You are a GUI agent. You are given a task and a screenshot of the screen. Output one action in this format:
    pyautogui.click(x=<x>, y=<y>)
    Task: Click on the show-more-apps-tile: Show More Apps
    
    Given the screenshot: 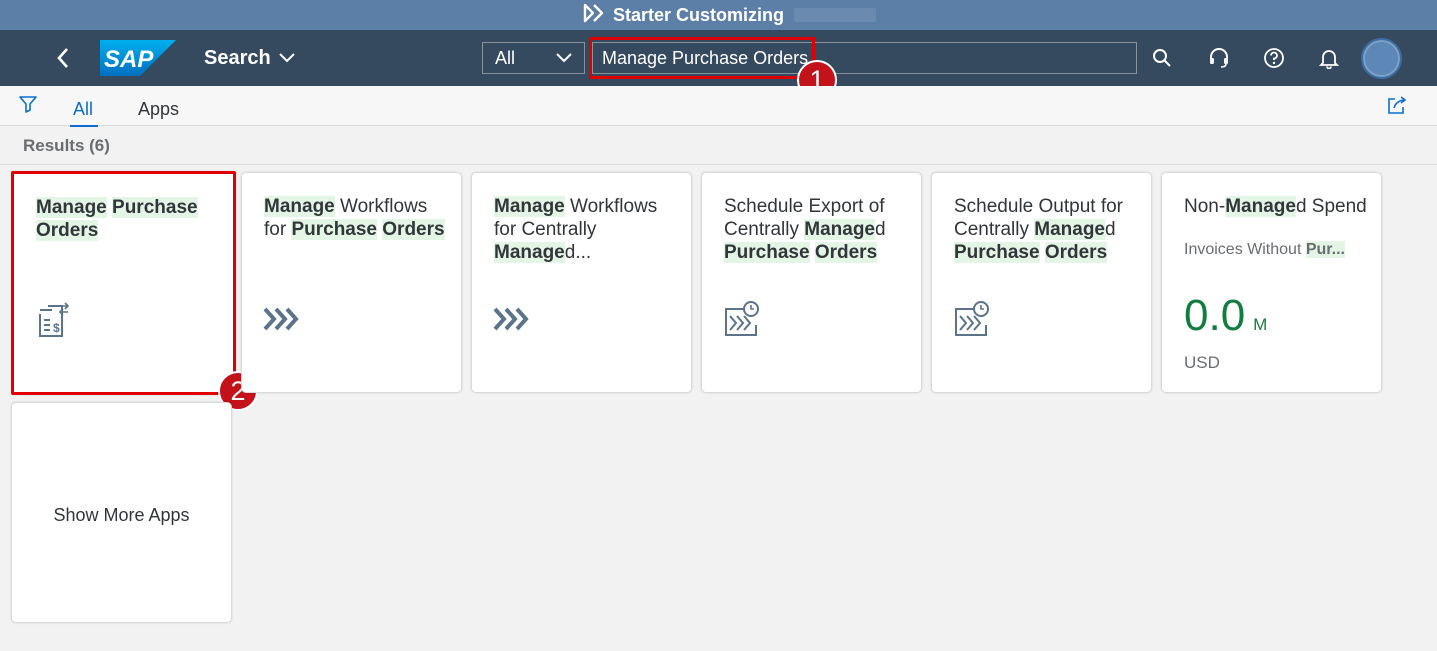 What is the action you would take?
    pyautogui.click(x=121, y=512)
    